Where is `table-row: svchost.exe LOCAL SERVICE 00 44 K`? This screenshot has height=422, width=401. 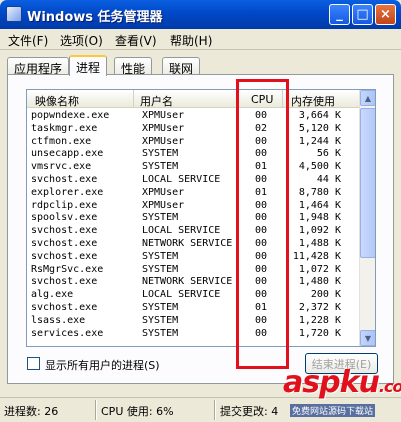
table-row: svchost.exe LOCAL SERVICE 00 44 K is located at coordinates (193, 180).